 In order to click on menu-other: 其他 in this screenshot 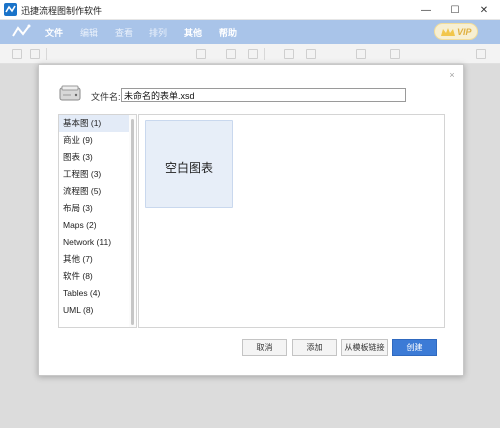, I will do `click(193, 32)`.